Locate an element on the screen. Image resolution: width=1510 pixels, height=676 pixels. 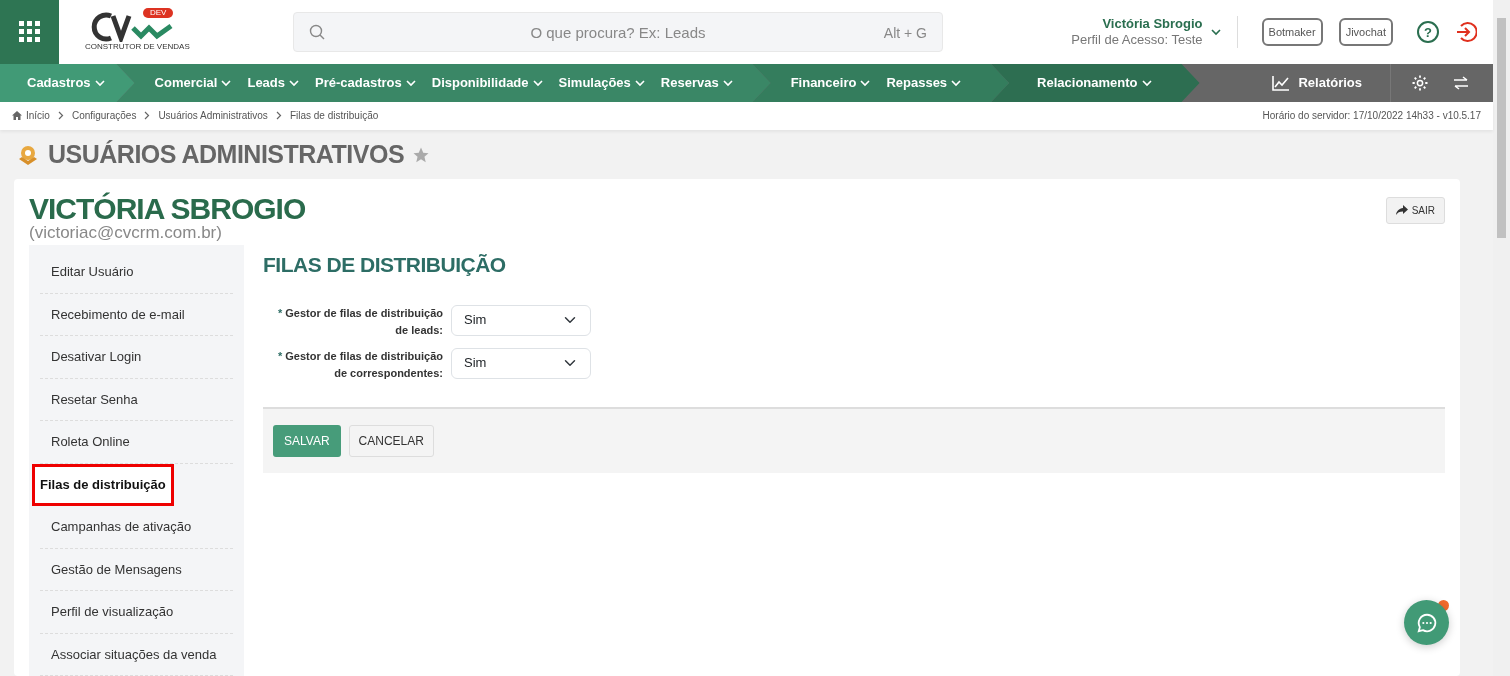
server-time: Horário do servidor: 17/10/2022 14h33 - v10.5.17 is located at coordinates (1371, 116).